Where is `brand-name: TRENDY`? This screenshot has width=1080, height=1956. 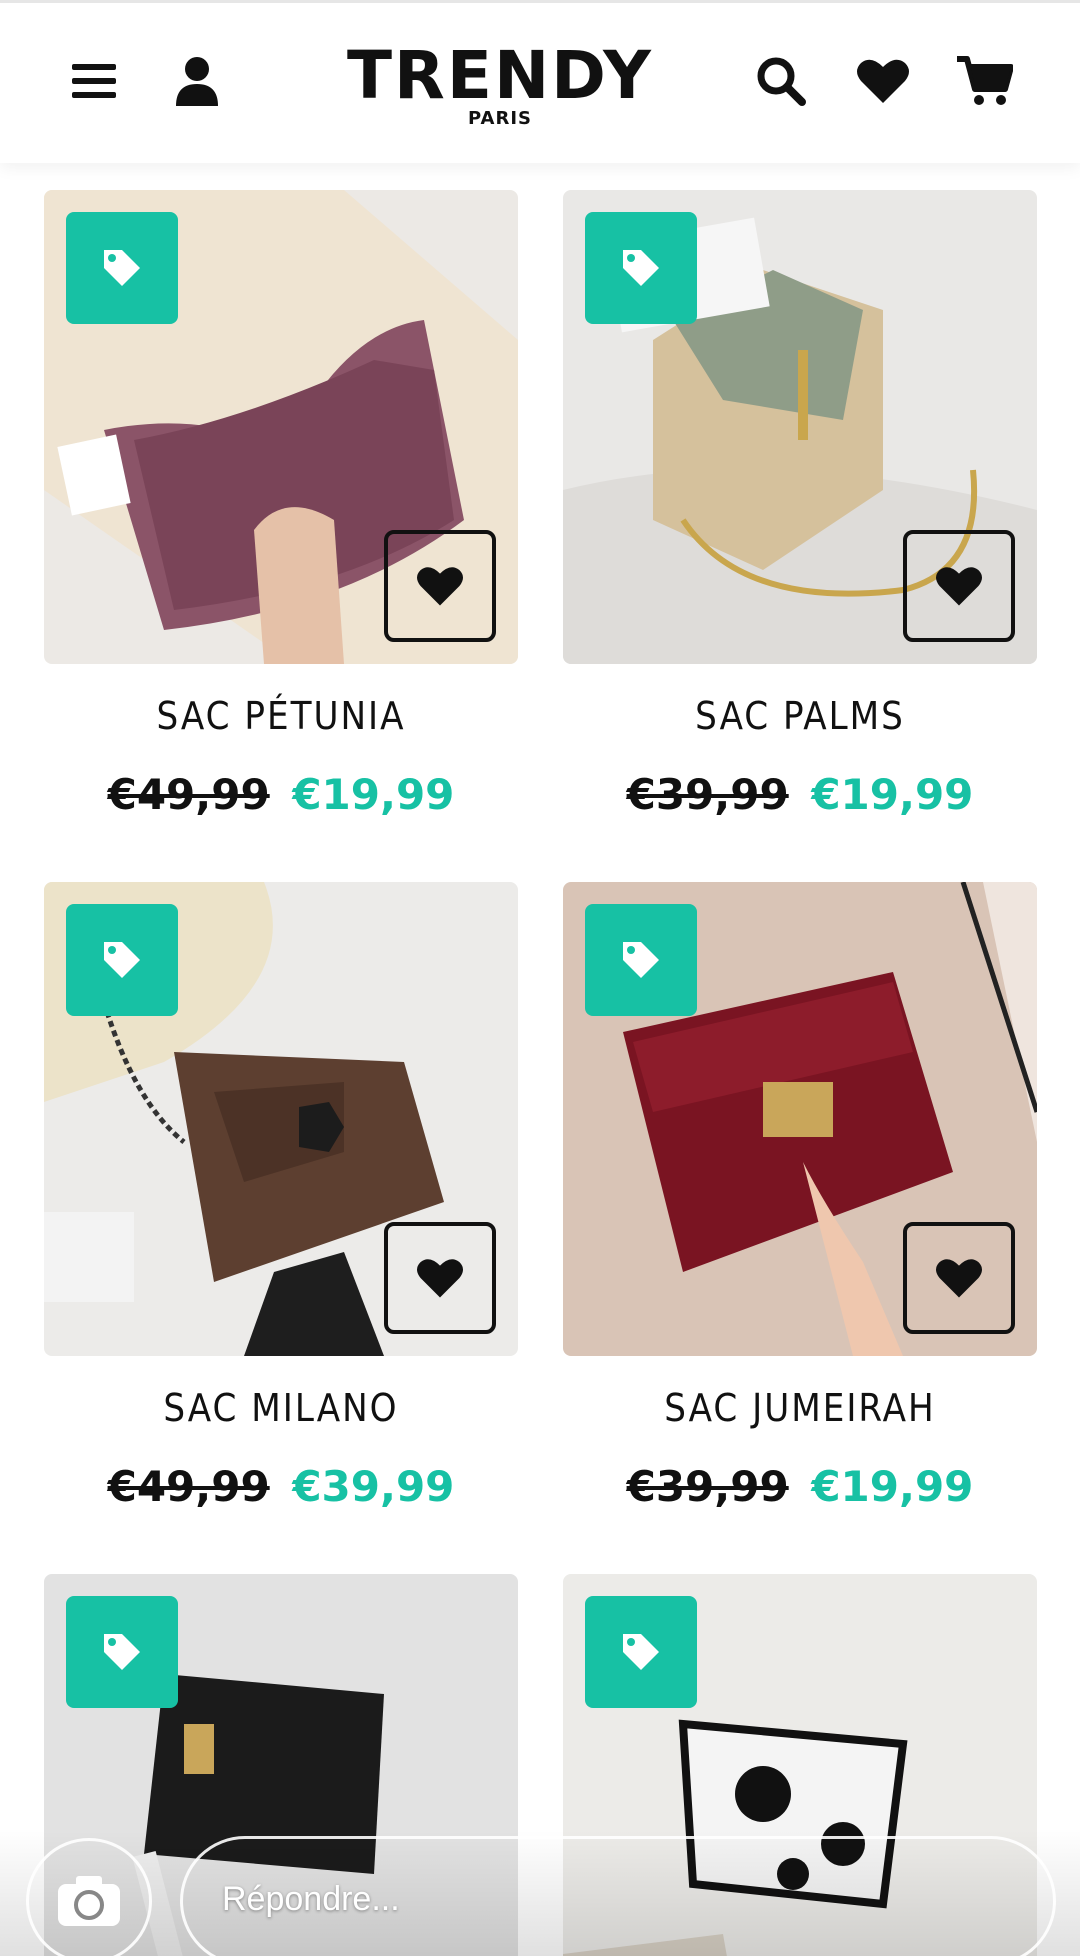
brand-name: TRENDY is located at coordinates (500, 75).